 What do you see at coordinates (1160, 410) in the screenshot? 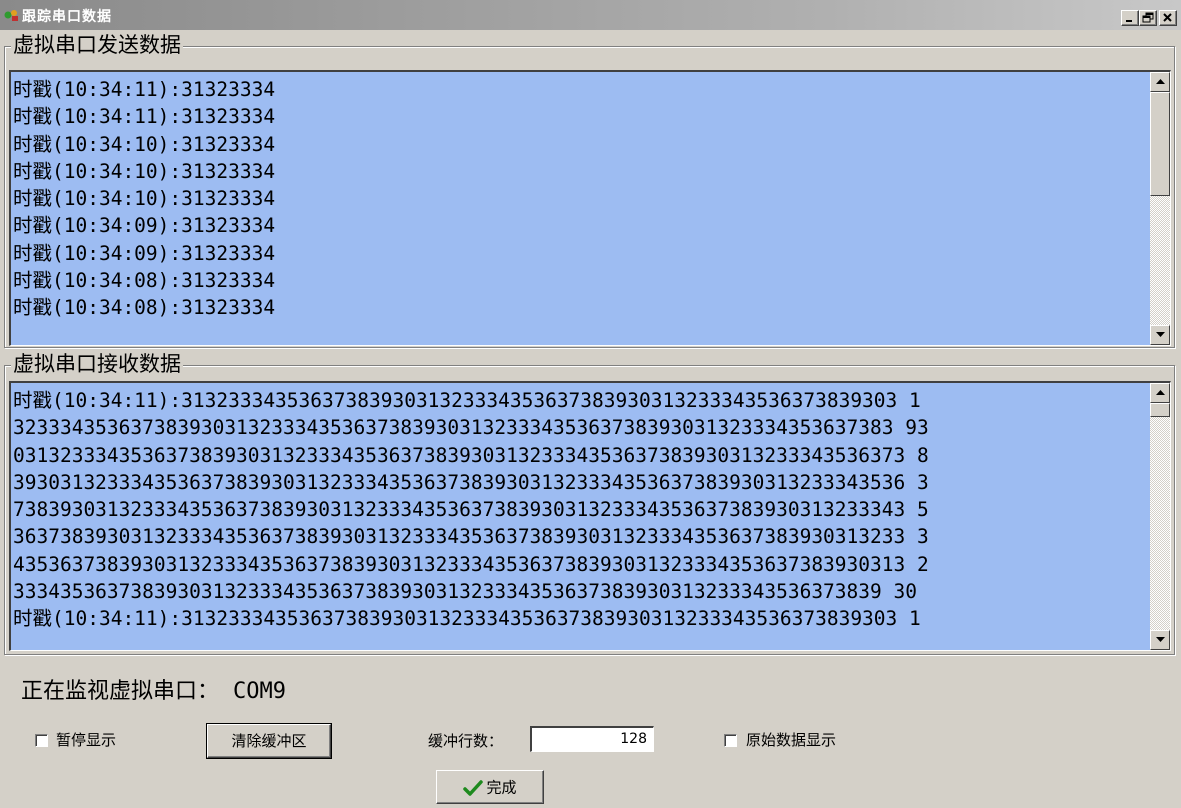
I see `receive-scroll-thumb` at bounding box center [1160, 410].